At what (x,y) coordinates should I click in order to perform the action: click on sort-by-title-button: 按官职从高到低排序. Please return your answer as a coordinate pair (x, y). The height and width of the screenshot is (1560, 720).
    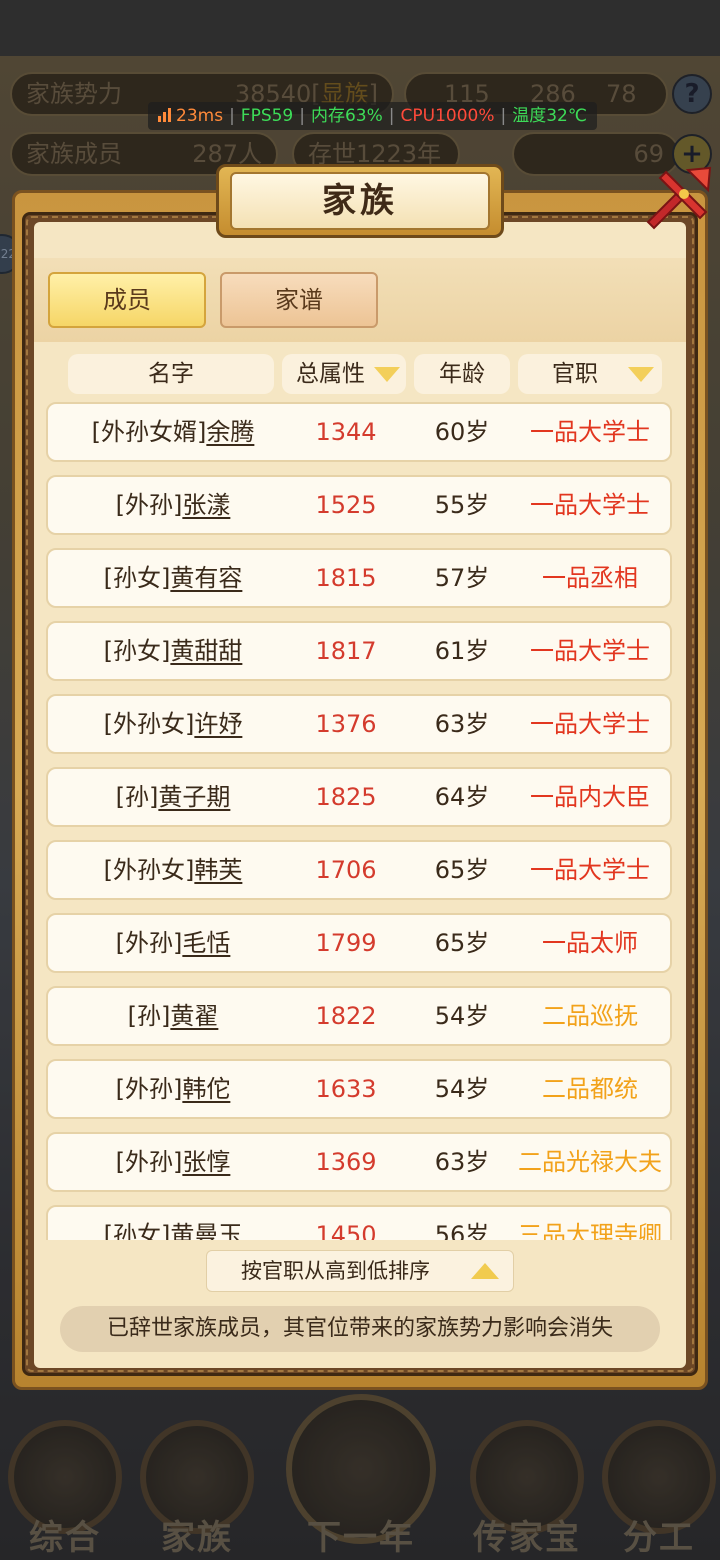
    Looking at the image, I should click on (360, 1271).